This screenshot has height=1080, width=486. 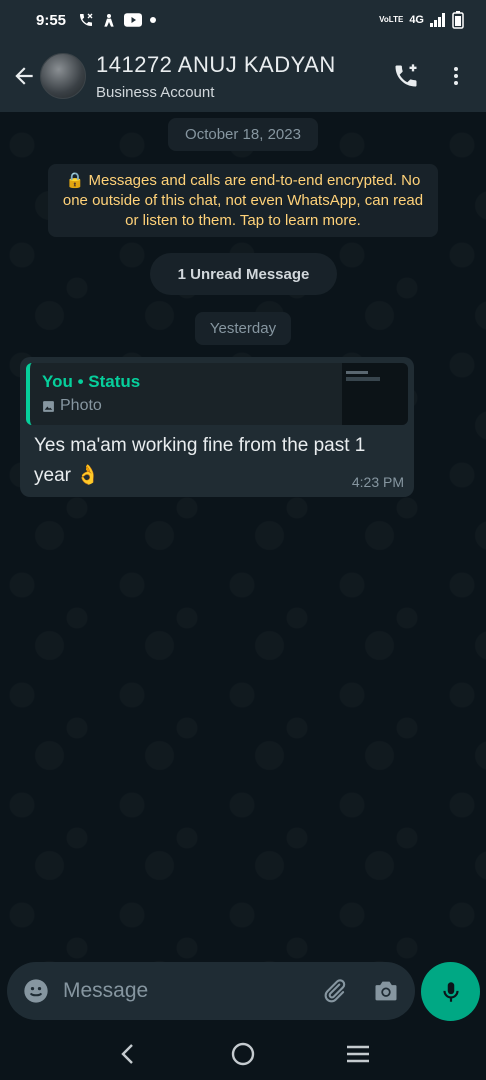 I want to click on status-bar: 9:55 VoLTE 4G, so click(x=243, y=20).